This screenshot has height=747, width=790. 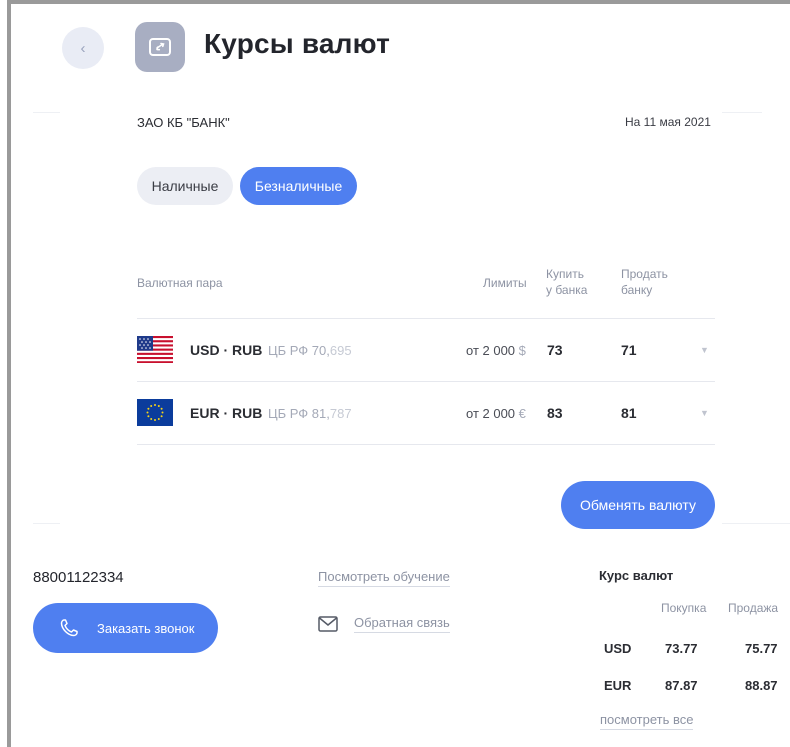 I want to click on feedback-link: Обратная связь, so click(x=384, y=624).